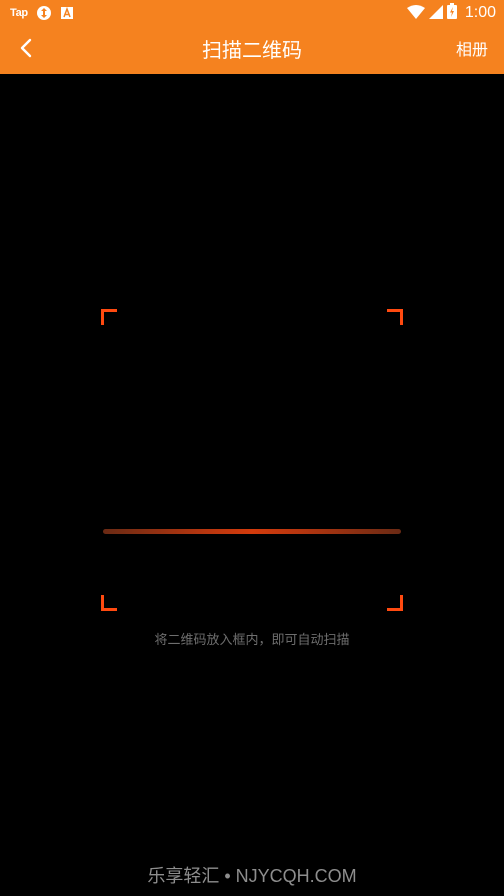 Image resolution: width=504 pixels, height=896 pixels. What do you see at coordinates (109, 317) in the screenshot?
I see `scan-frame-corner-top-left` at bounding box center [109, 317].